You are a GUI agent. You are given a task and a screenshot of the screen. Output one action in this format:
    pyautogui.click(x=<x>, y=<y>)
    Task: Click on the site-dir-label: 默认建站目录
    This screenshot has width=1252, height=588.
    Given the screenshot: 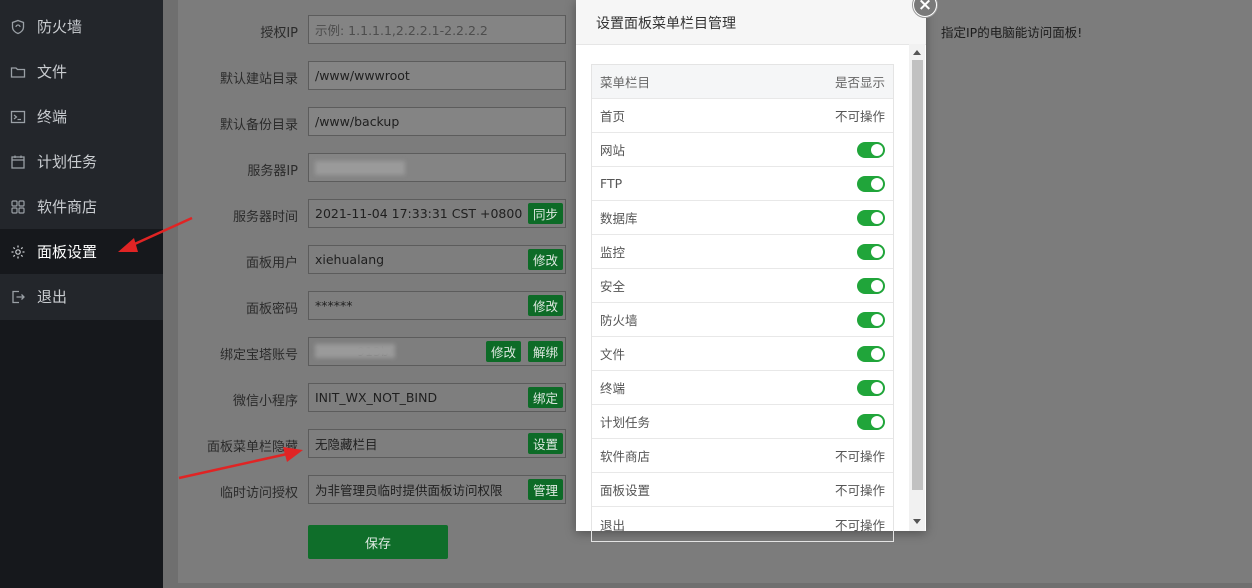 What is the action you would take?
    pyautogui.click(x=258, y=79)
    